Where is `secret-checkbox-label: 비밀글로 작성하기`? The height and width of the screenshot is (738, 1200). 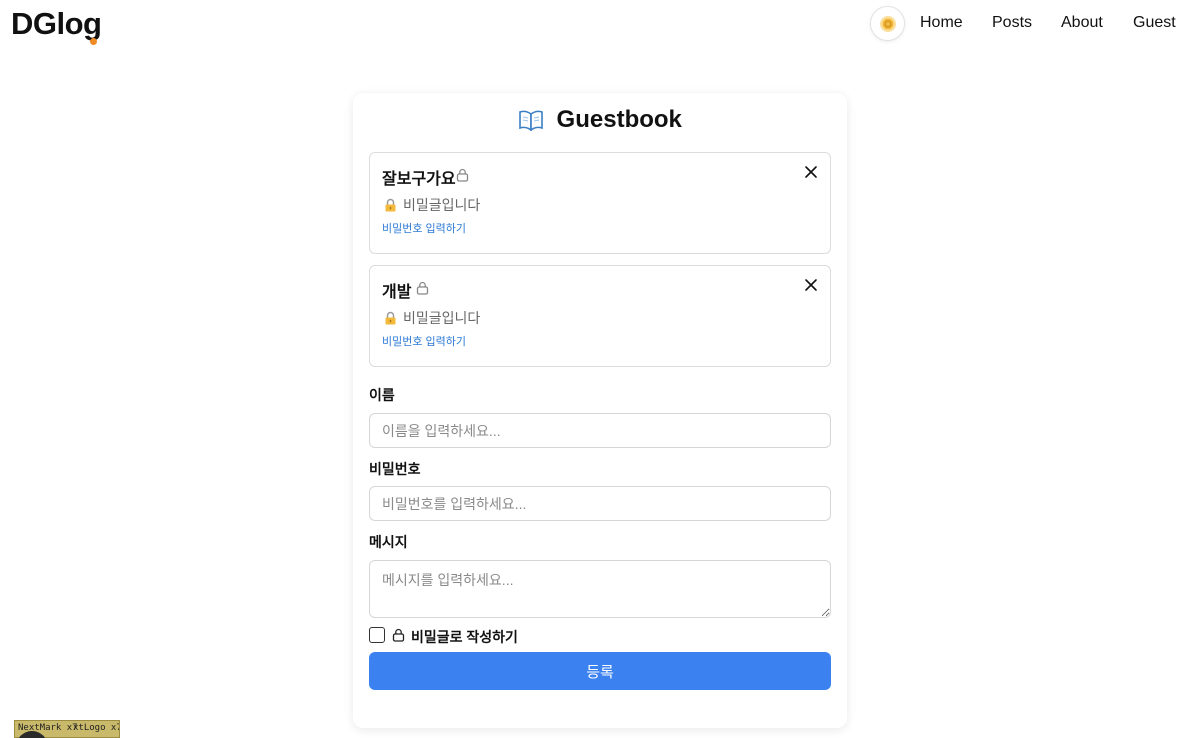
secret-checkbox-label: 비밀글로 작성하기 is located at coordinates (464, 637).